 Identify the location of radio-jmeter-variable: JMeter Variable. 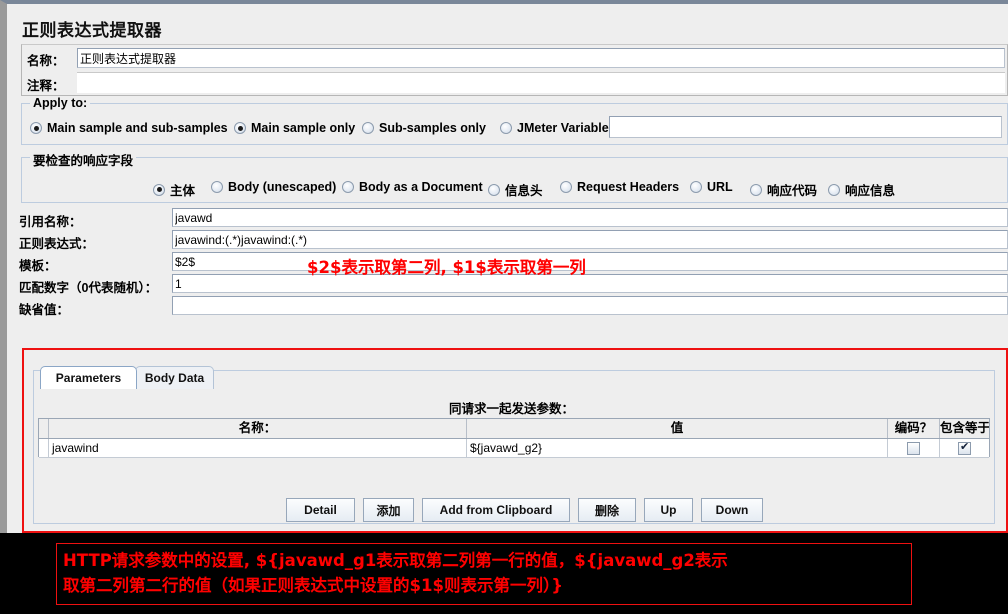
(554, 128).